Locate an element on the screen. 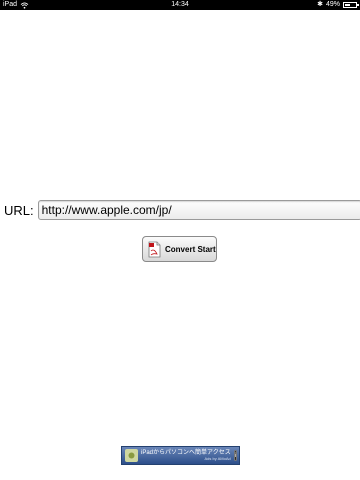  convert-start-label: Convert Start is located at coordinates (190, 249).